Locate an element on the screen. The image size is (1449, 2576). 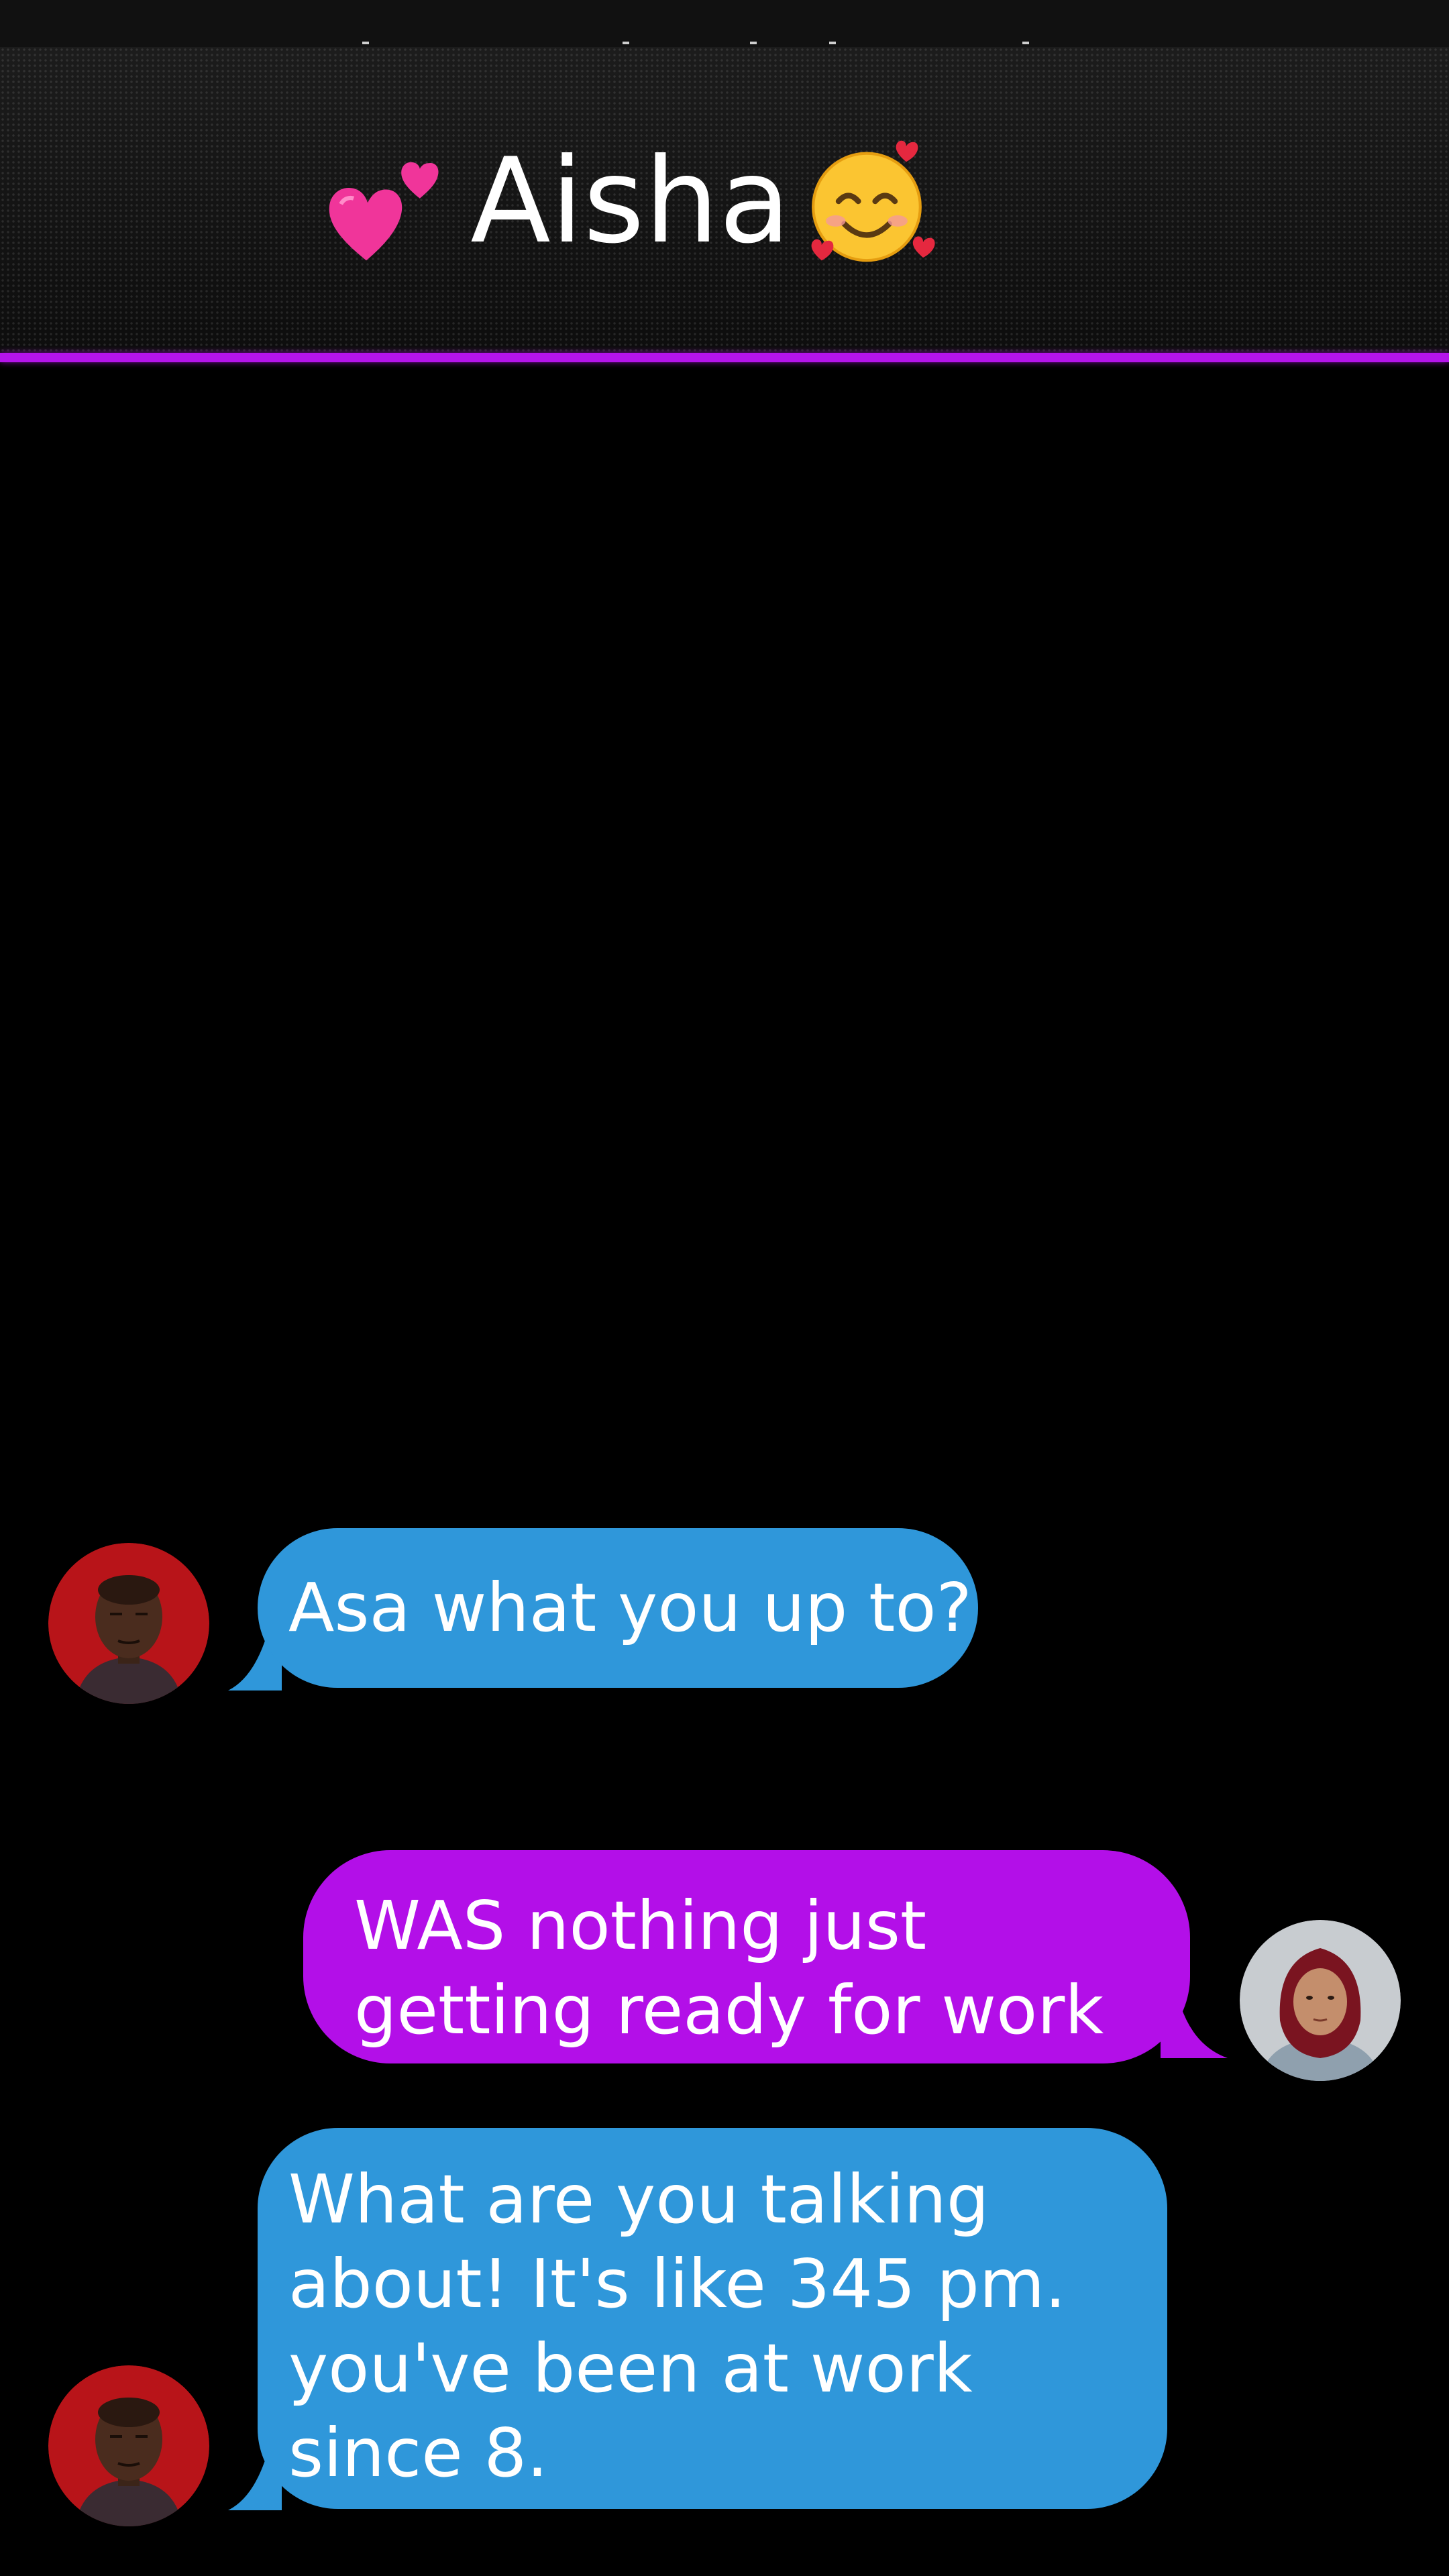
smiling-face-with-hearts-icon is located at coordinates (873, 201).